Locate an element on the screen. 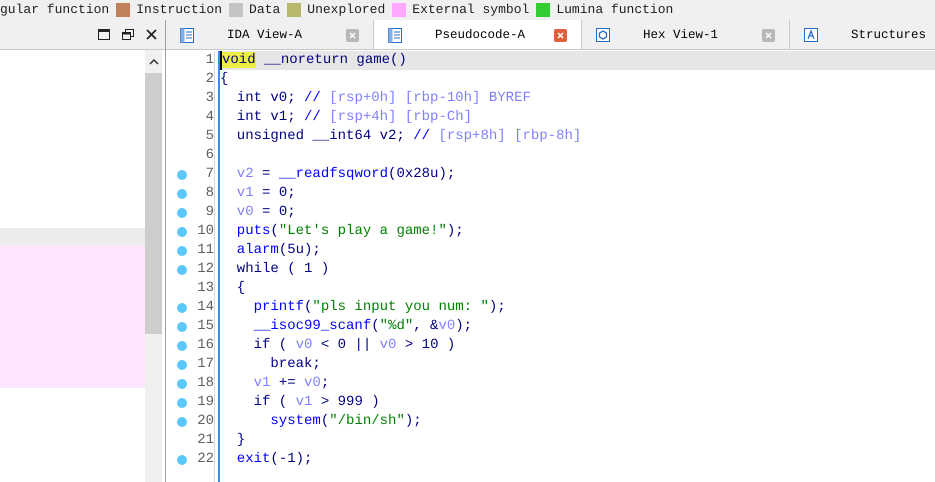 The height and width of the screenshot is (482, 935). legend-label: Unexplored is located at coordinates (346, 10).